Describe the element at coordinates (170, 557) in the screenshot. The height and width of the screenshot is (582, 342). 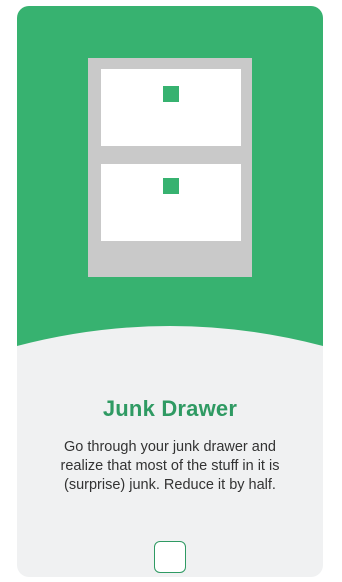
I see `complete-checkbox` at that location.